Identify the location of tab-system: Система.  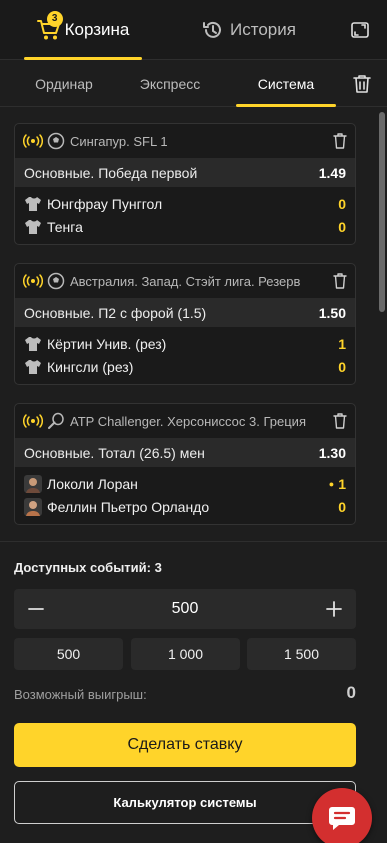
(286, 84).